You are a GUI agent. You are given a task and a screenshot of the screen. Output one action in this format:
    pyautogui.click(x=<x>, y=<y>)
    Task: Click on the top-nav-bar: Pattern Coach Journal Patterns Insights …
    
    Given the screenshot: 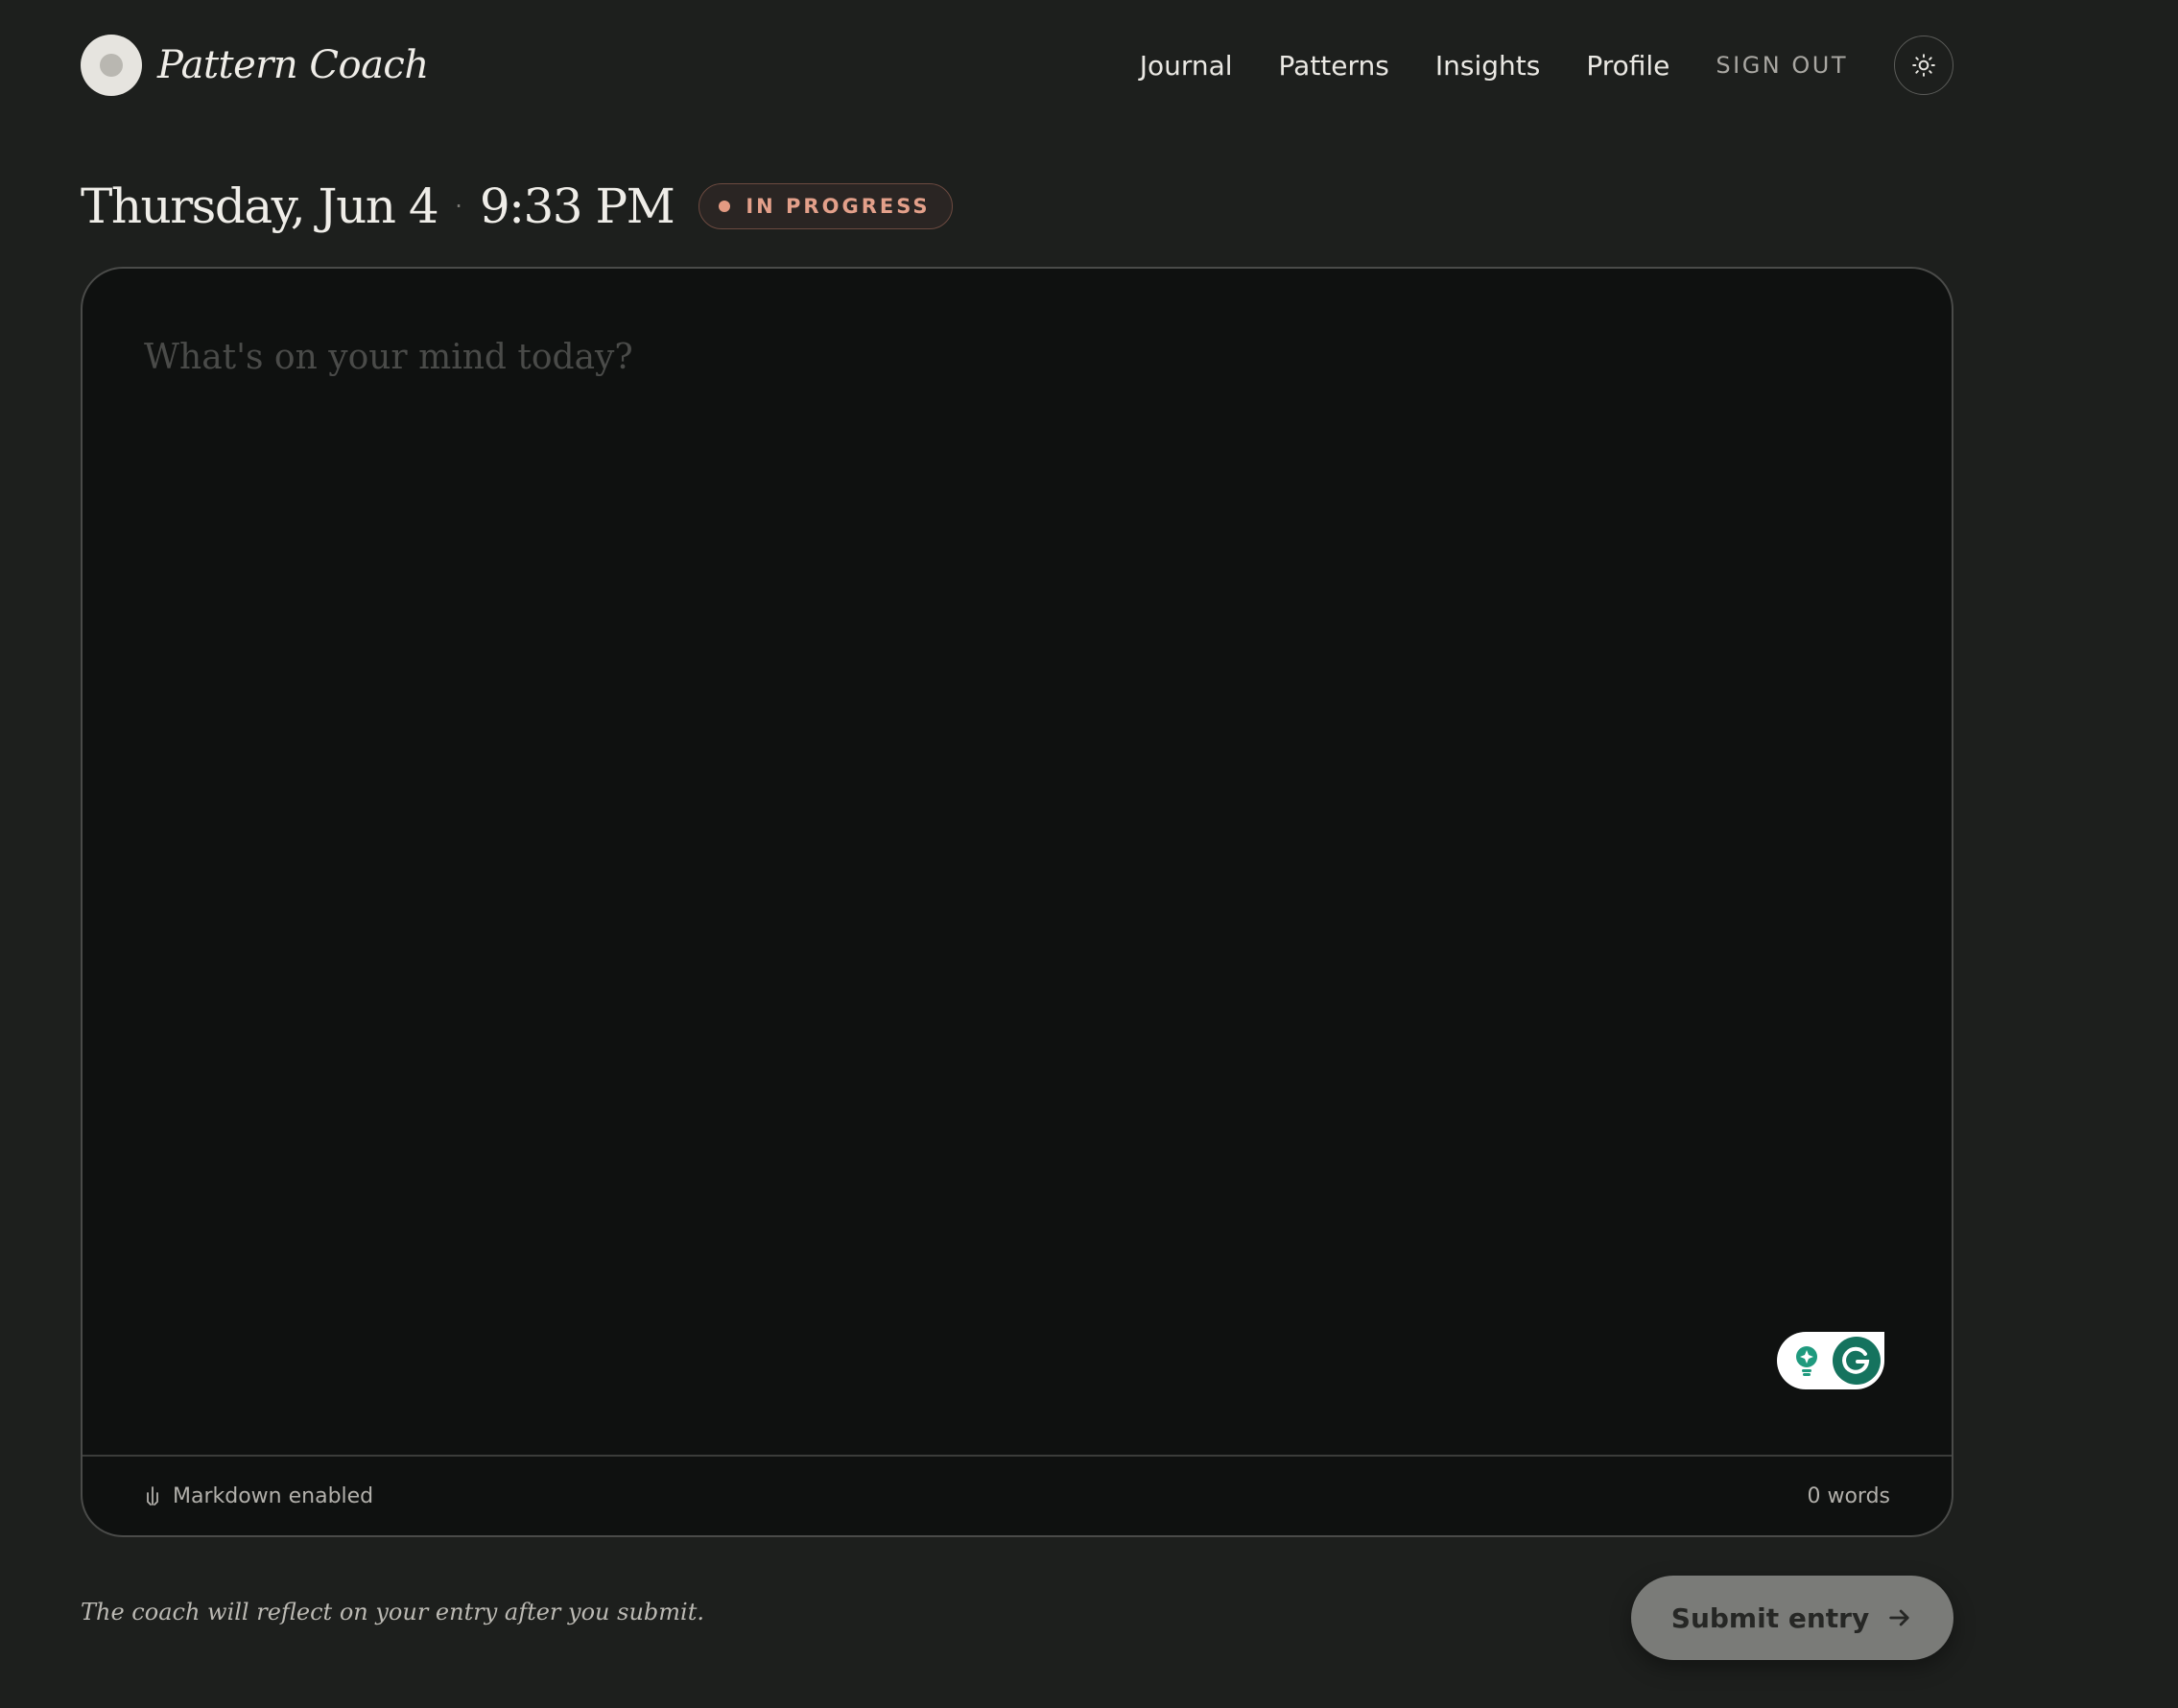 What is the action you would take?
    pyautogui.click(x=1017, y=65)
    